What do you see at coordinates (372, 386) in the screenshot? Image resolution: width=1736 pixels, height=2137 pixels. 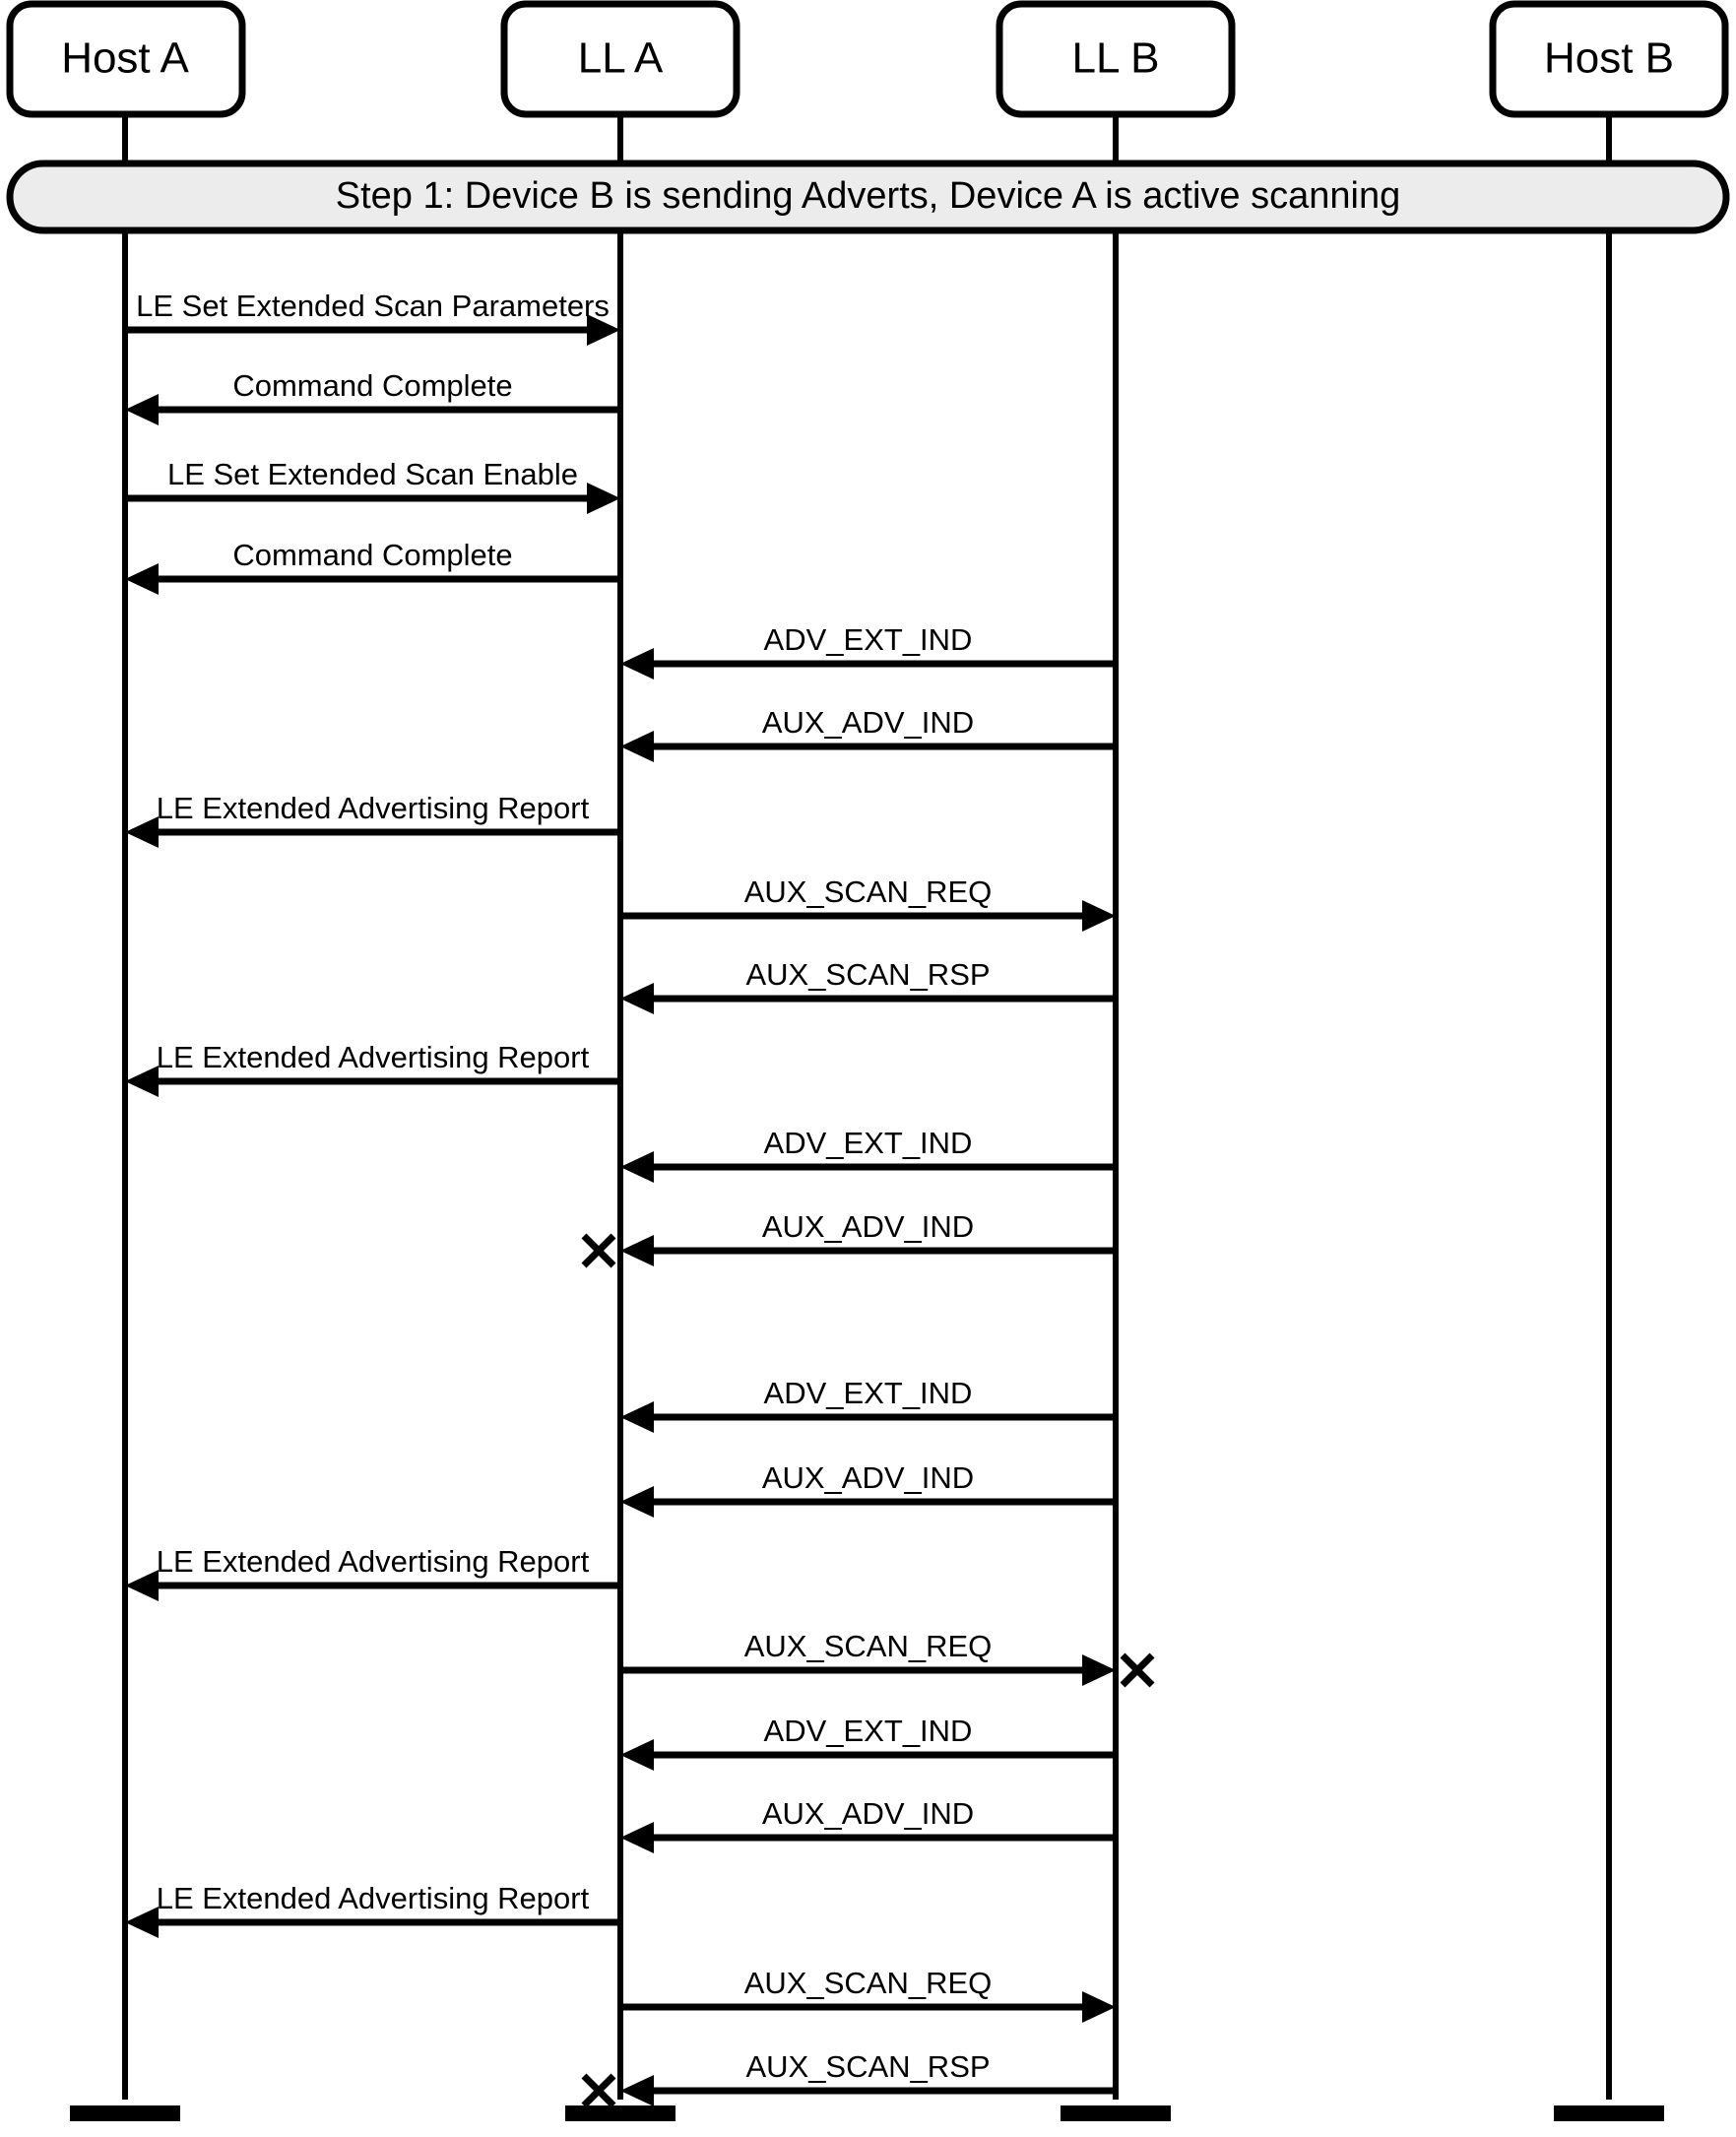 I see `message-label-2: Command Complete` at bounding box center [372, 386].